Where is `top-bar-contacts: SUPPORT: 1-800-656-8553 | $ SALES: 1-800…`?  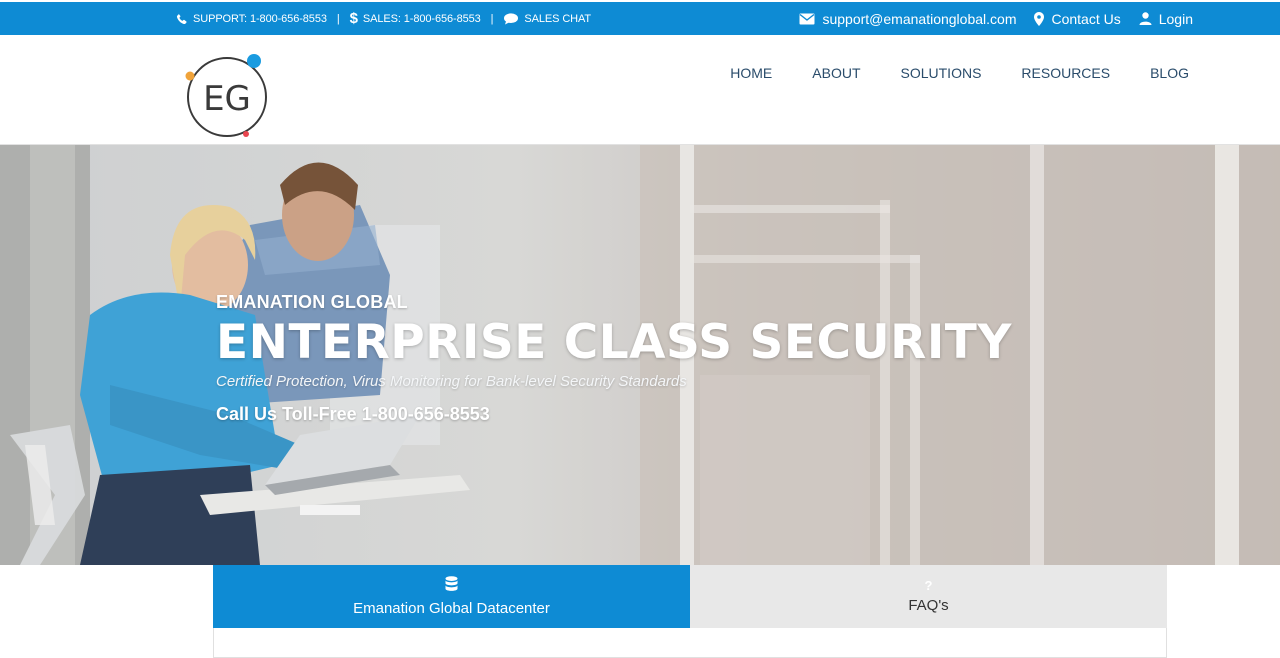
top-bar-contacts: SUPPORT: 1-800-656-8553 | $ SALES: 1-800… is located at coordinates (383, 18).